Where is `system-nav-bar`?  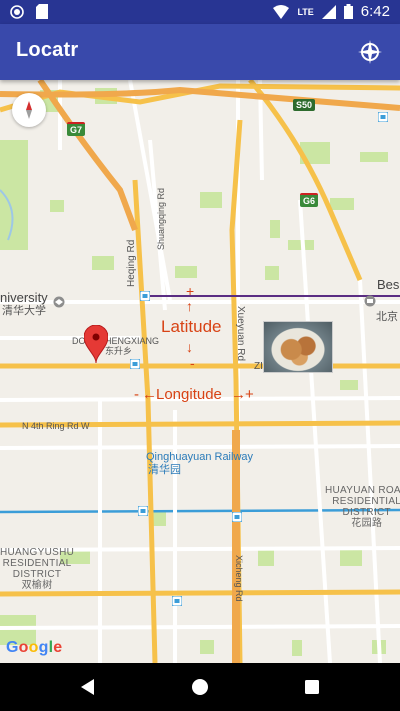 system-nav-bar is located at coordinates (200, 687).